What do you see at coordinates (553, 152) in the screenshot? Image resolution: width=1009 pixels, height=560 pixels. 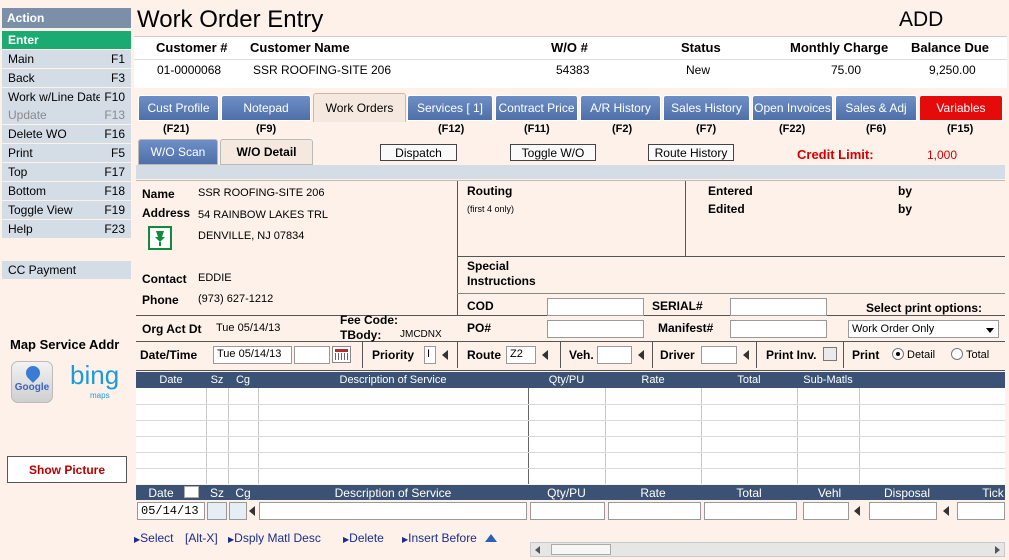 I see `toggle-wo-button: Toggle W/O` at bounding box center [553, 152].